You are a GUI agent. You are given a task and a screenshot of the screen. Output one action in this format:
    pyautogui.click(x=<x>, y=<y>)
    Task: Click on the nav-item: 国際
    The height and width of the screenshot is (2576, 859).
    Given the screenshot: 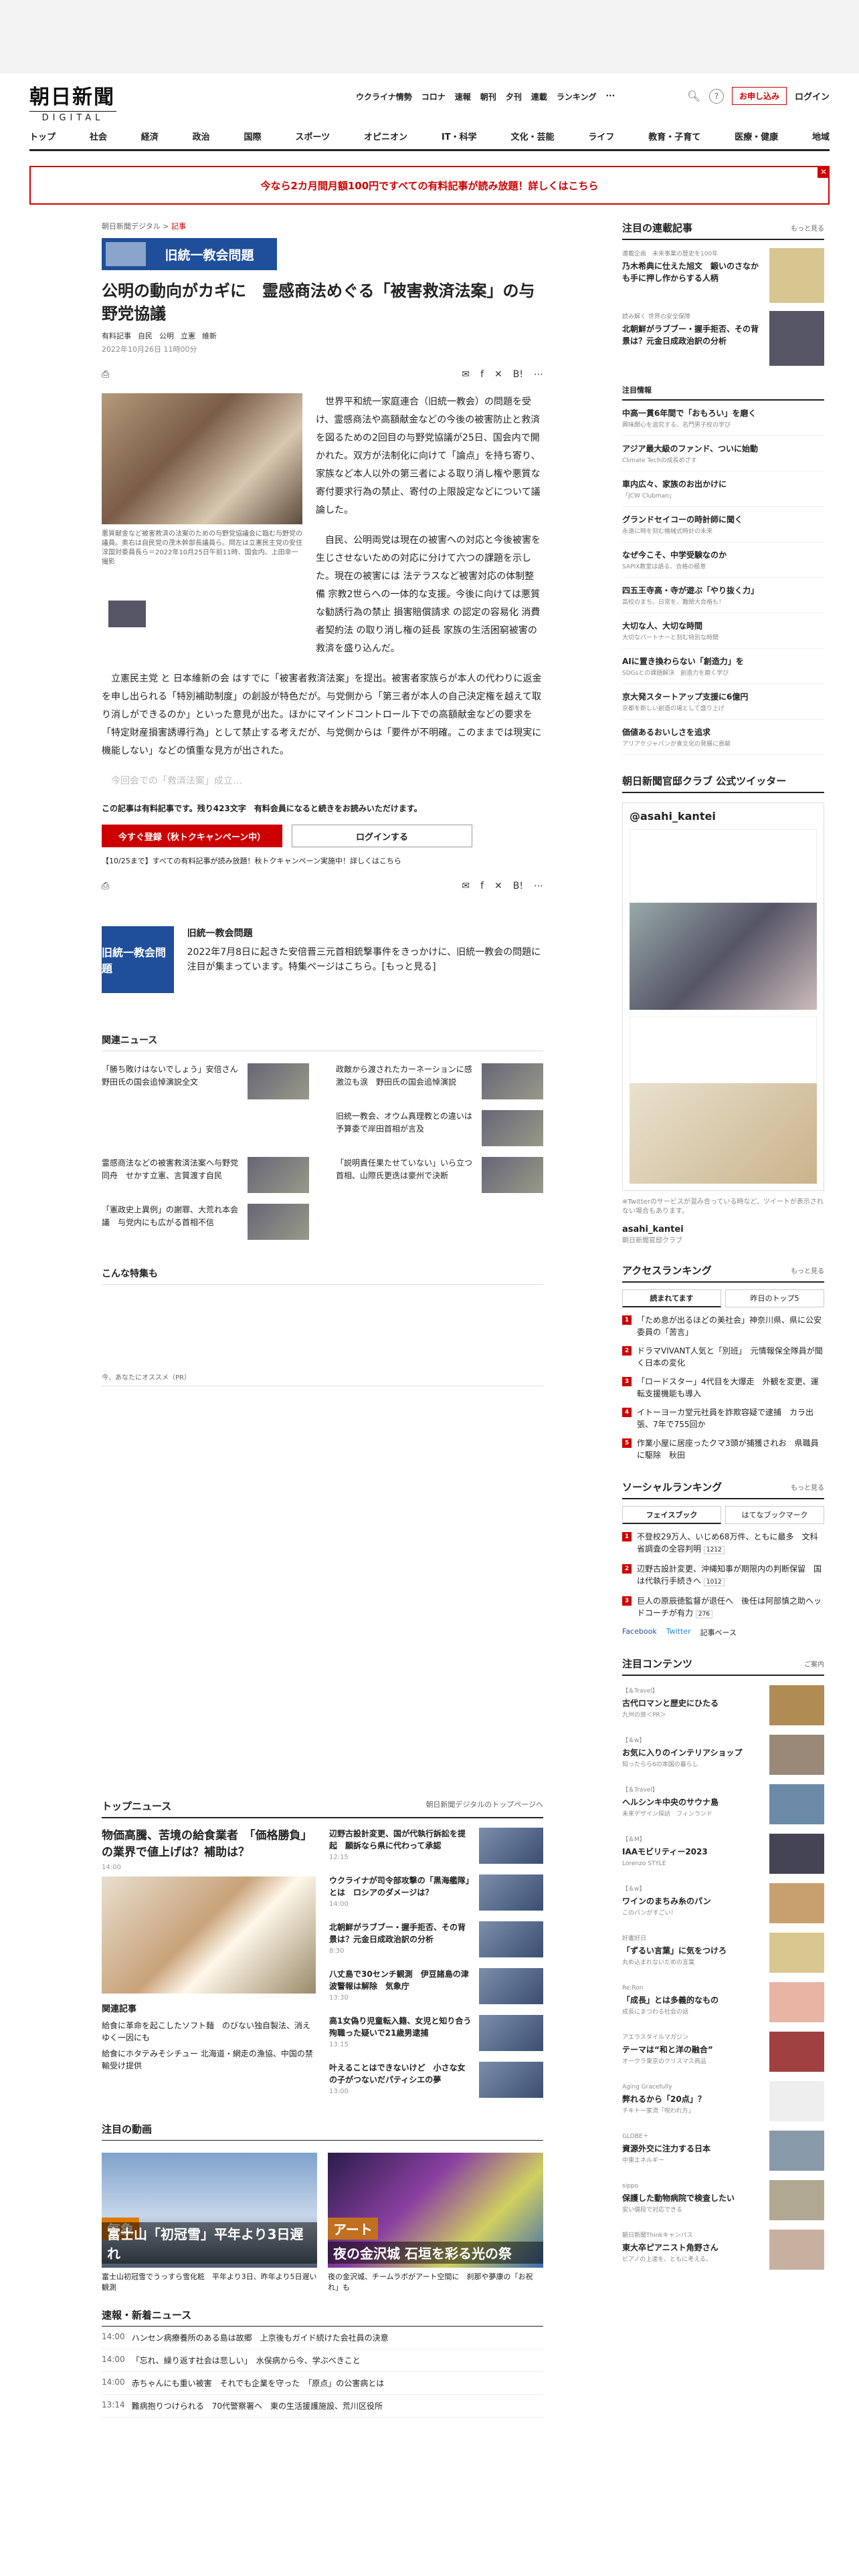 What is the action you would take?
    pyautogui.click(x=253, y=136)
    